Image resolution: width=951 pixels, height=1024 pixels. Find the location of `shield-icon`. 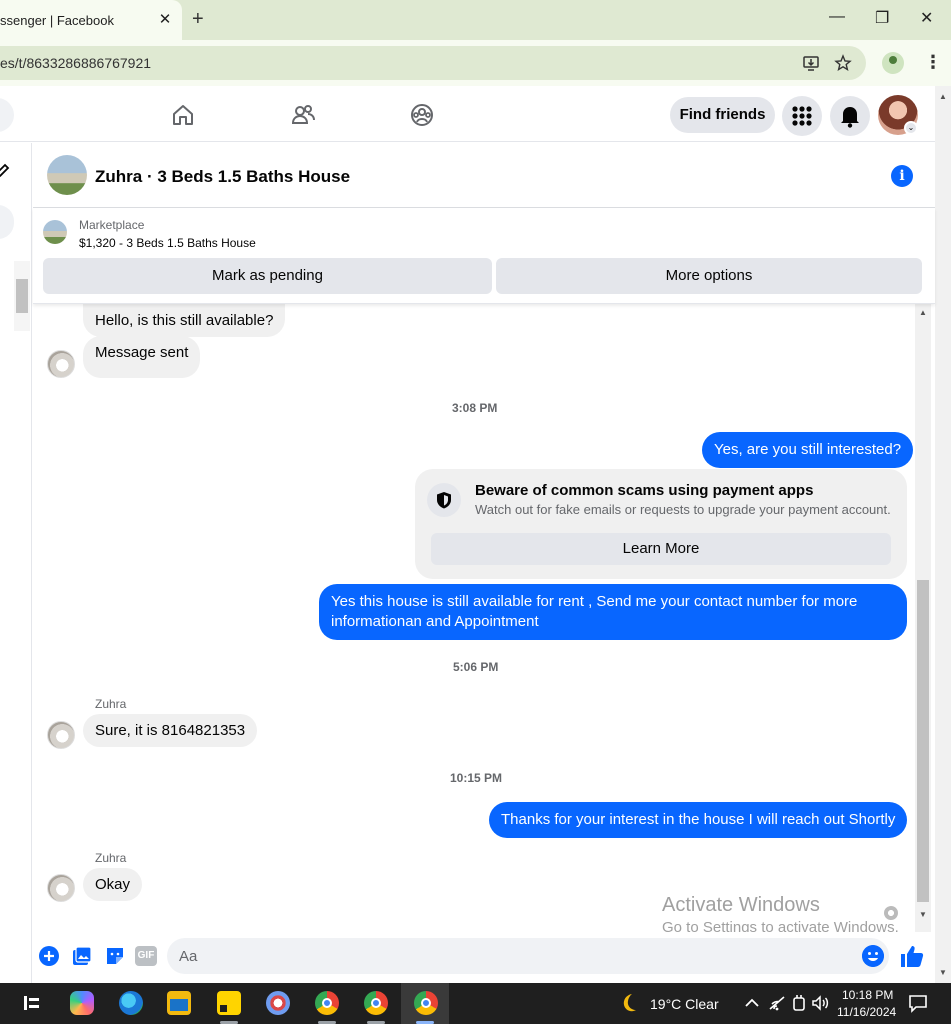

shield-icon is located at coordinates (444, 500).